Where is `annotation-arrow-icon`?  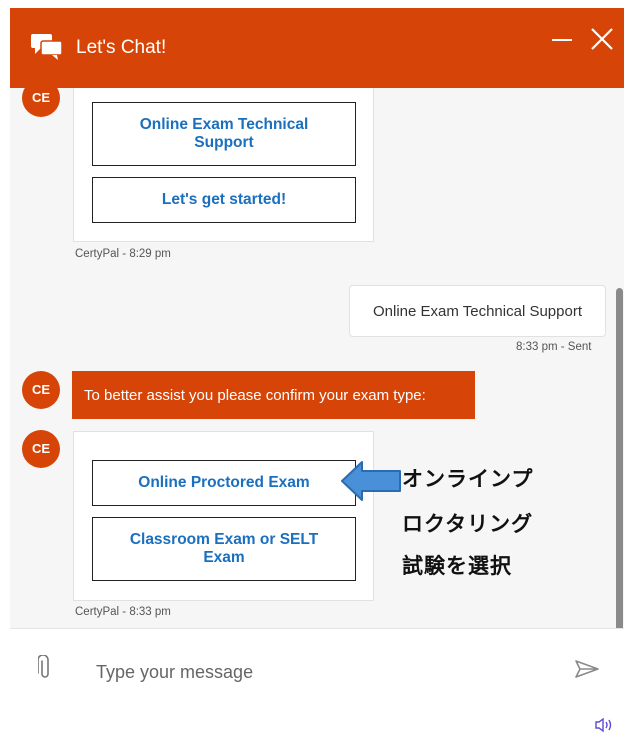
annotation-arrow-icon is located at coordinates (371, 481).